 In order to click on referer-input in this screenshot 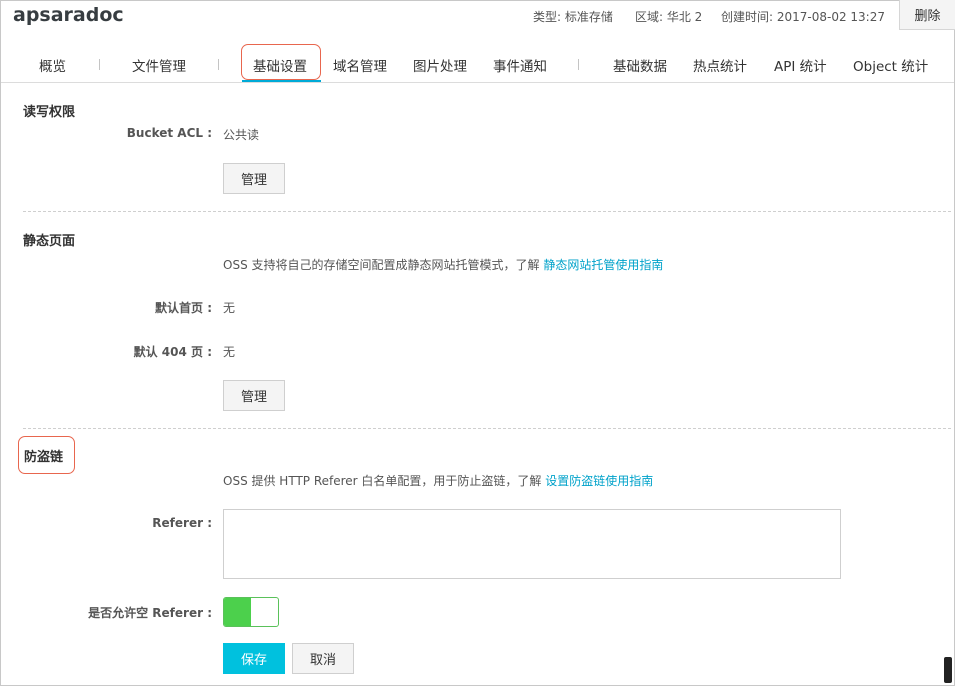, I will do `click(532, 544)`.